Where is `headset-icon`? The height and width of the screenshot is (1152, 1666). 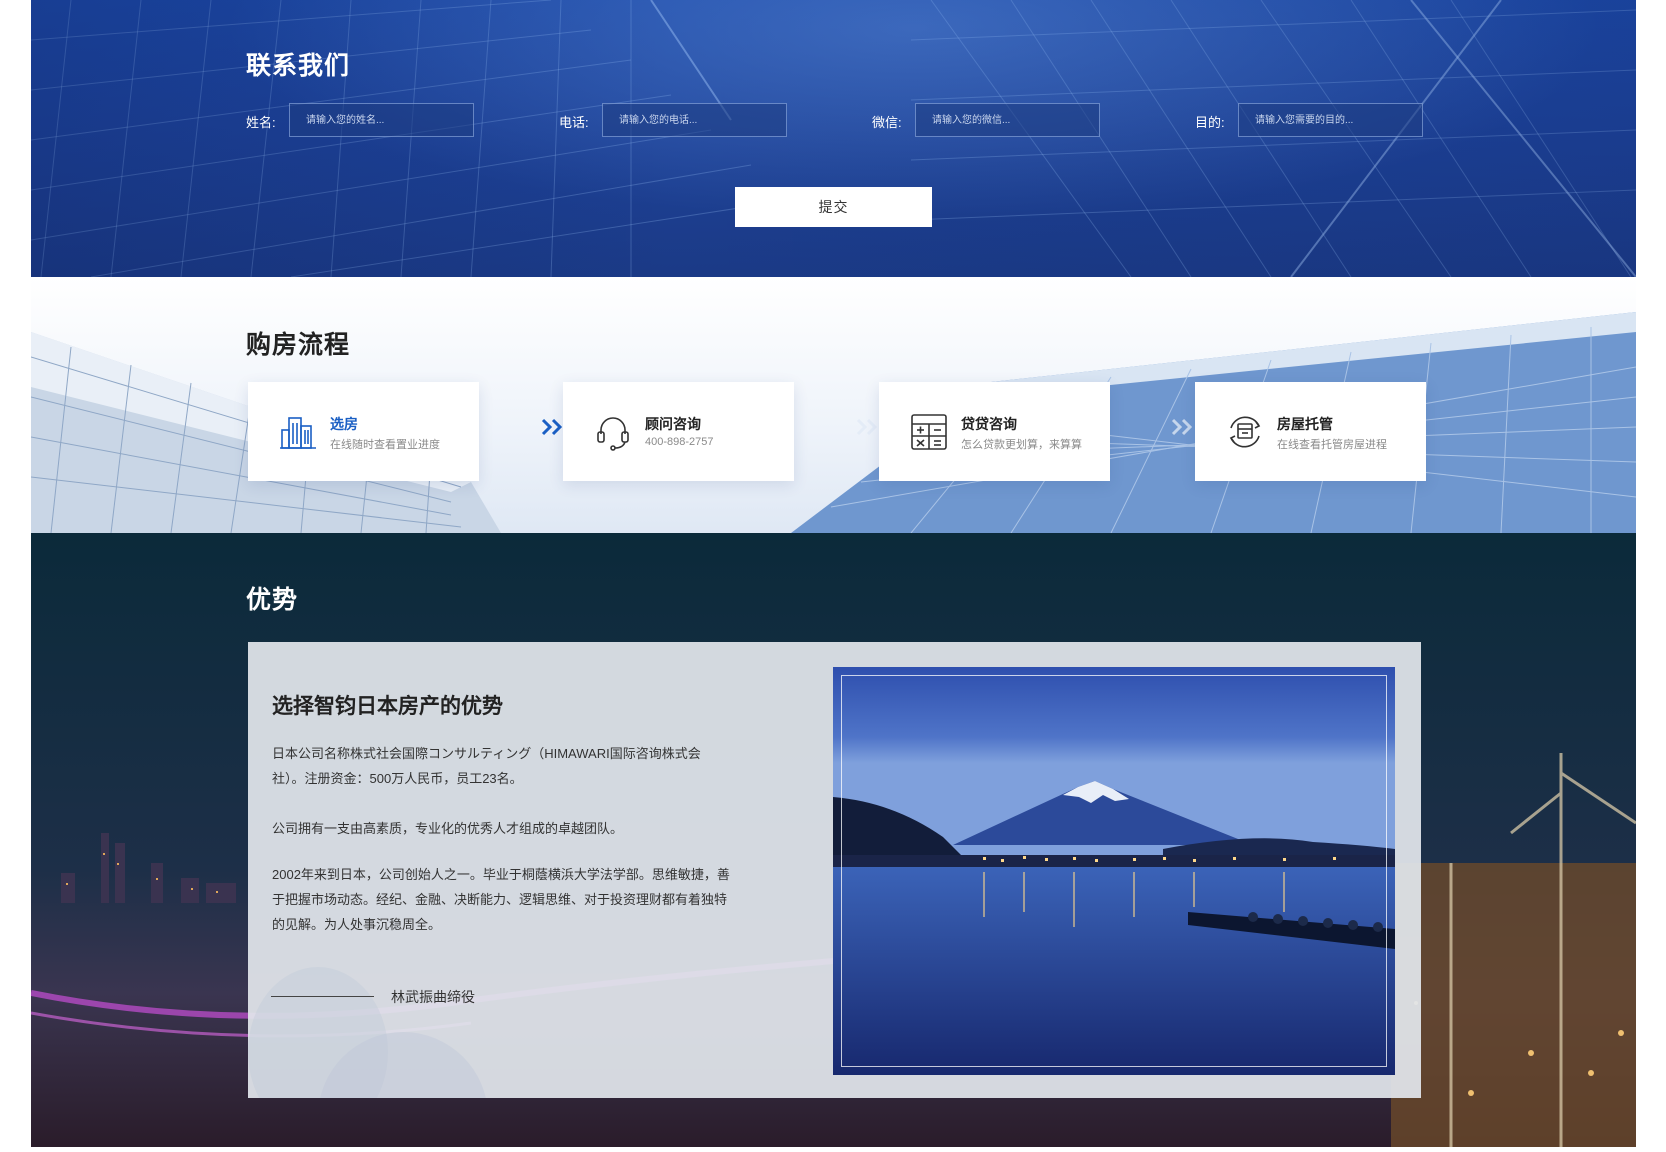 headset-icon is located at coordinates (613, 434).